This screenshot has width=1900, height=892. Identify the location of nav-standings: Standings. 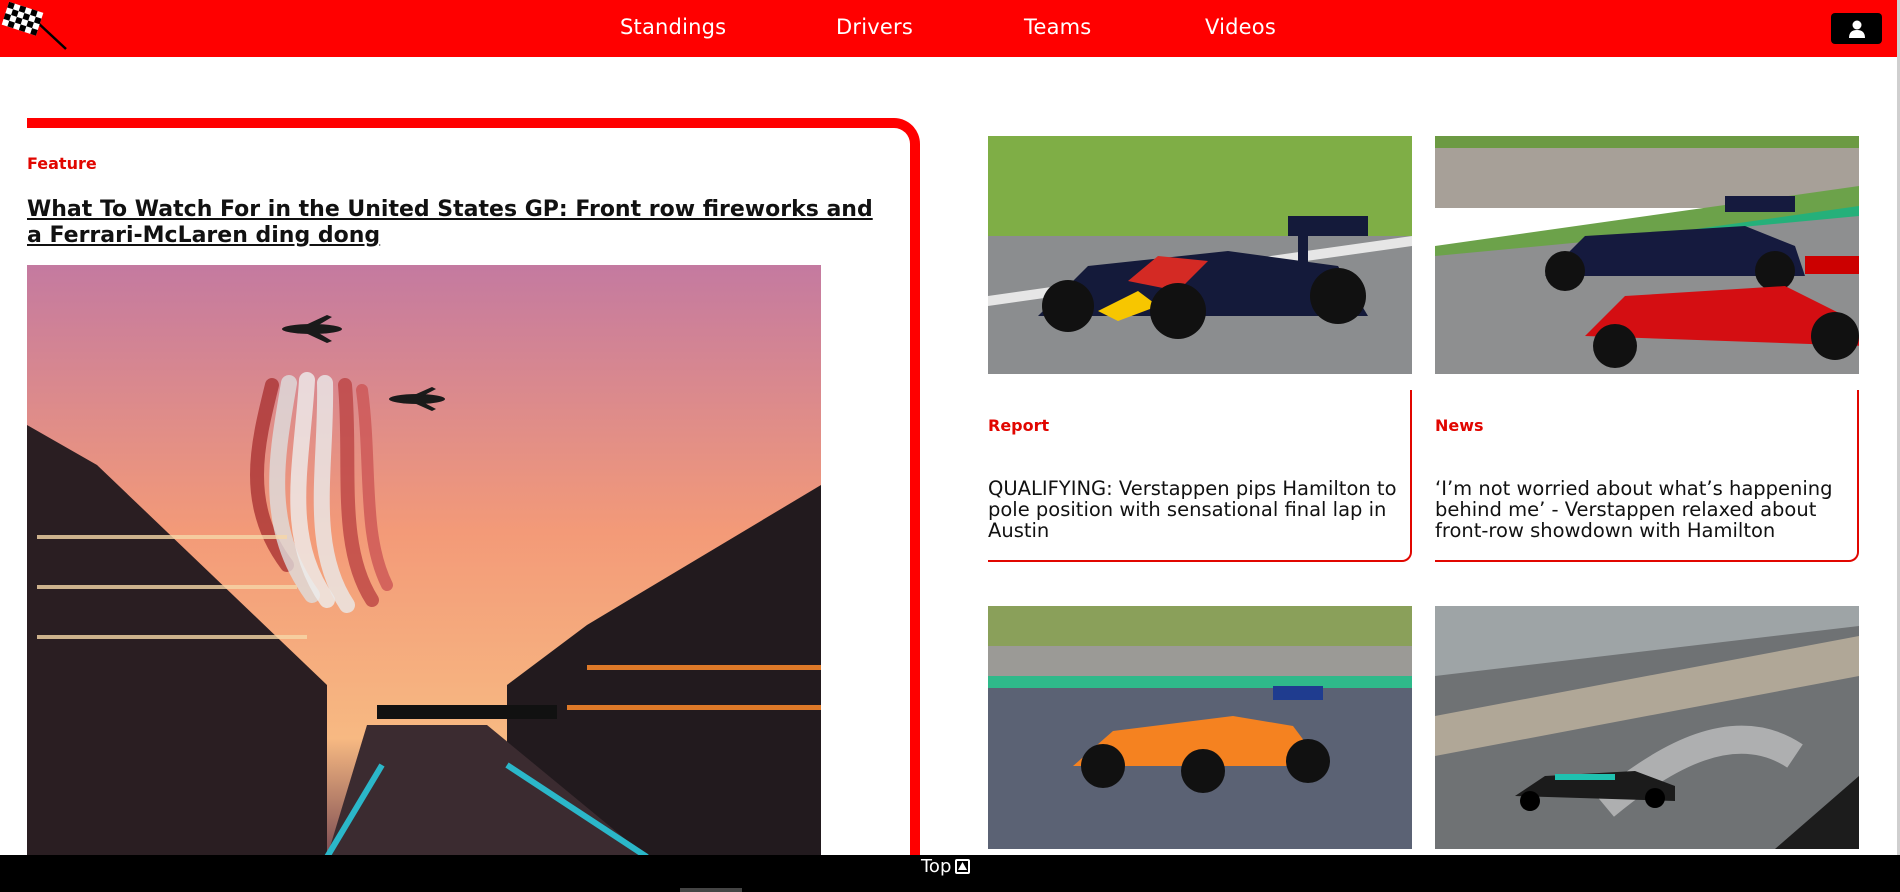
(673, 27).